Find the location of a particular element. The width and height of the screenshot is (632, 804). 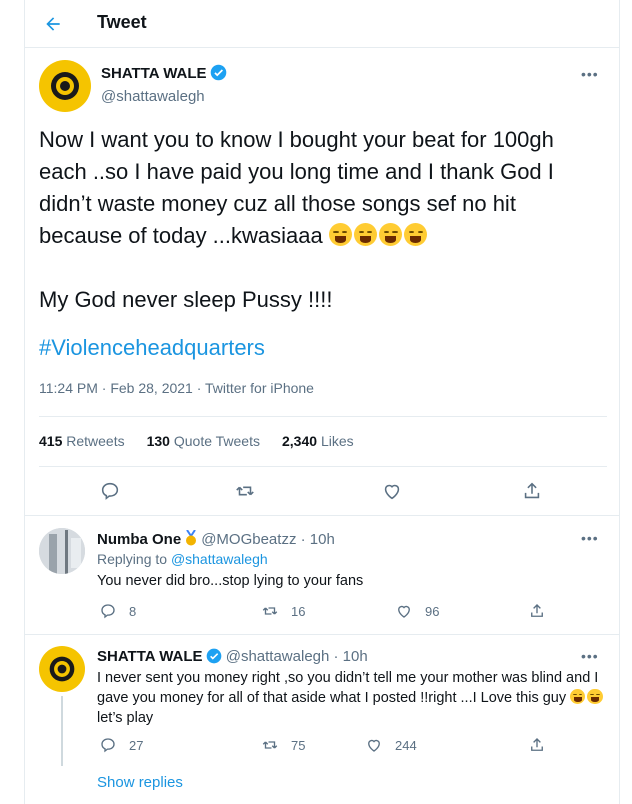

replying-to: Replying to @shattawalegh is located at coordinates (182, 559).